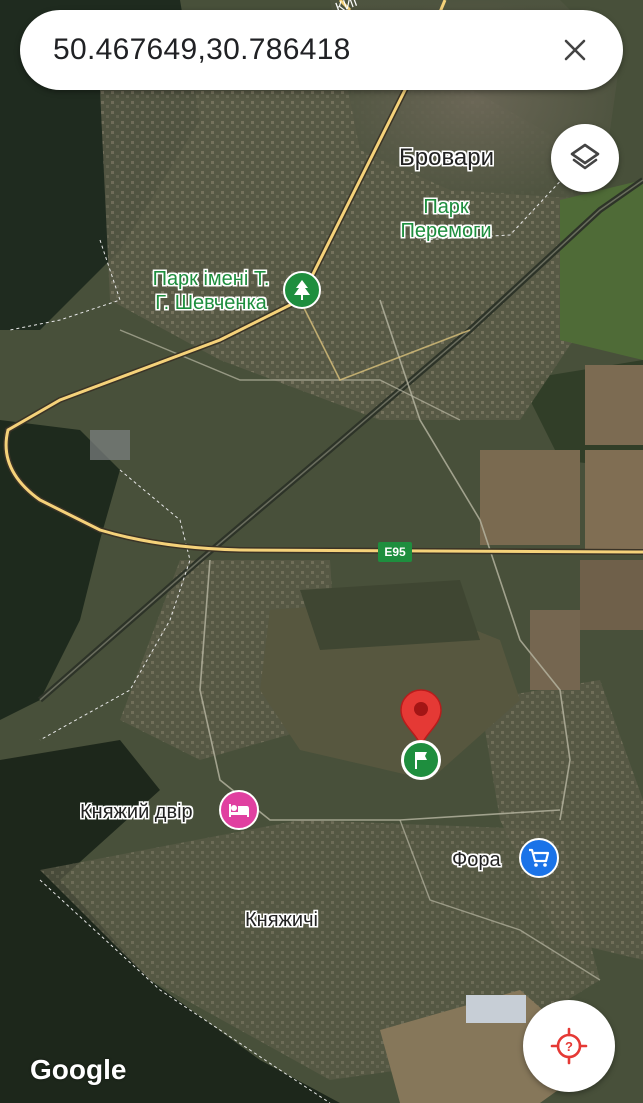  What do you see at coordinates (281, 920) in the screenshot?
I see `place-label-knyazhychi: Княжичі` at bounding box center [281, 920].